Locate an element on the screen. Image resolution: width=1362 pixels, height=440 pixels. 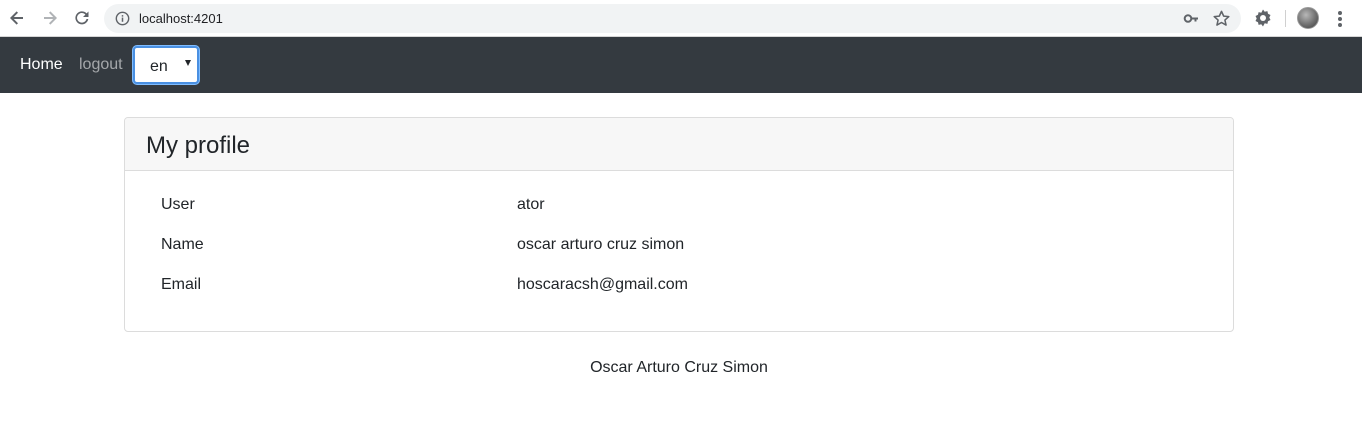
info-icon is located at coordinates (122, 18).